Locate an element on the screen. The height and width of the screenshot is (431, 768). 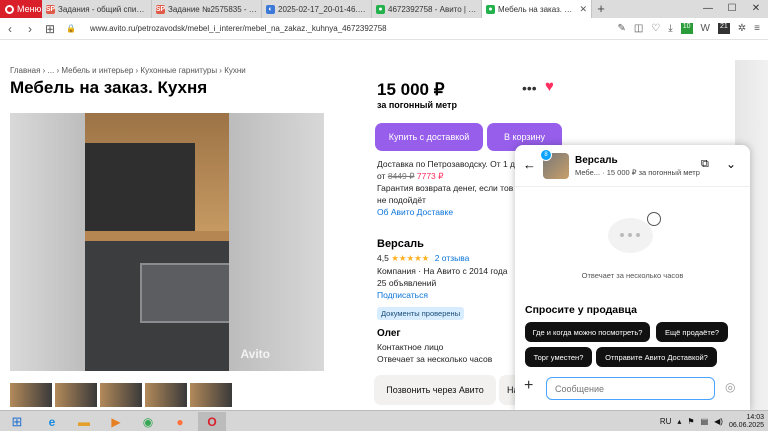
quick-question-button: Торг уместен? is located at coordinates (558, 357).